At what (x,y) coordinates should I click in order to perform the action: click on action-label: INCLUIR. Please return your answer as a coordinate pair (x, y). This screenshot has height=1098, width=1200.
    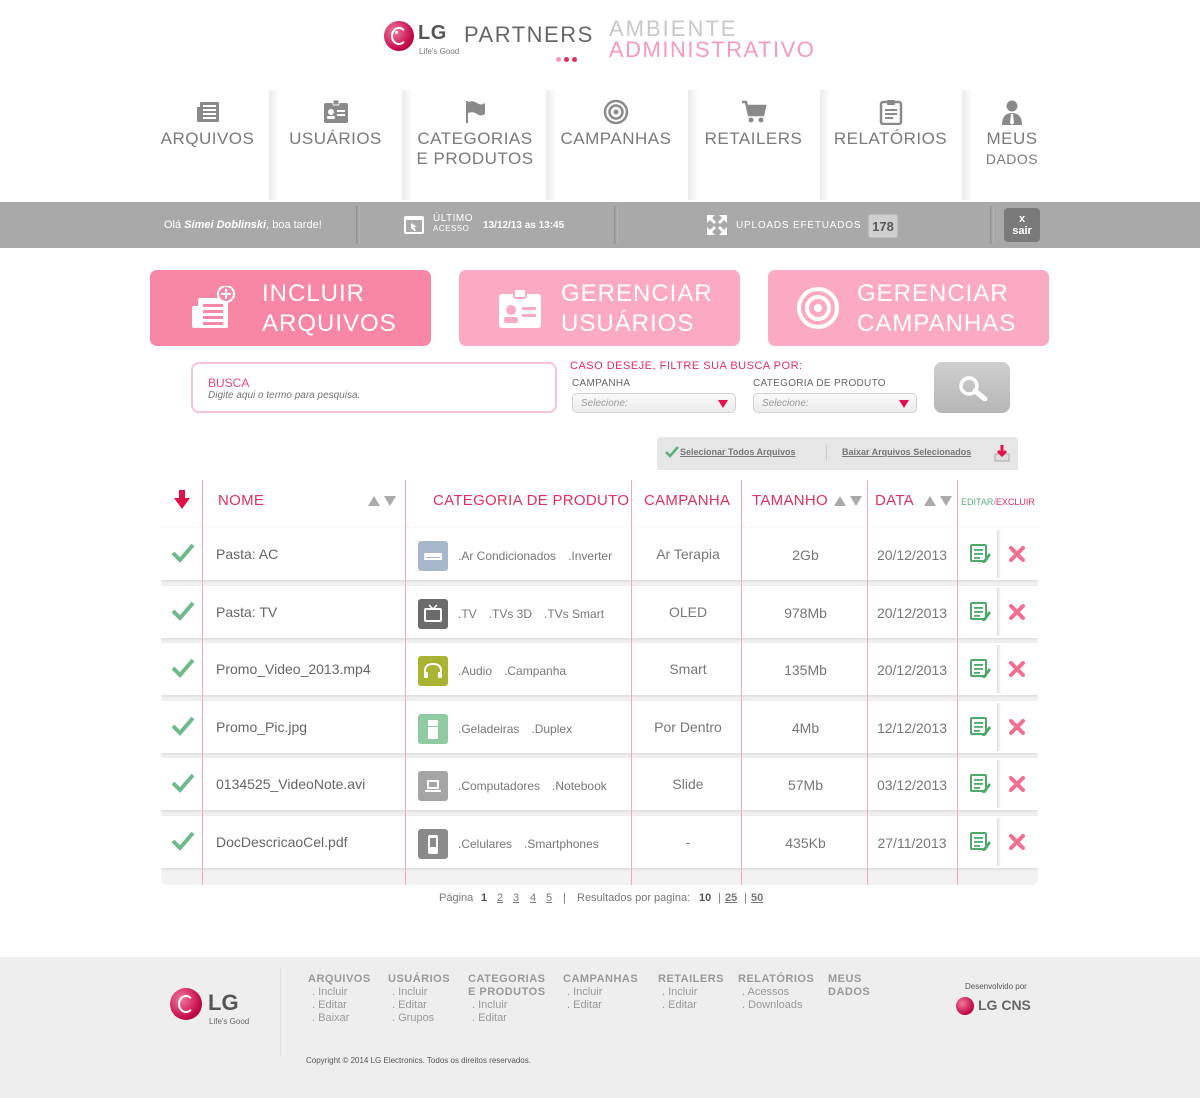
    Looking at the image, I should click on (314, 293).